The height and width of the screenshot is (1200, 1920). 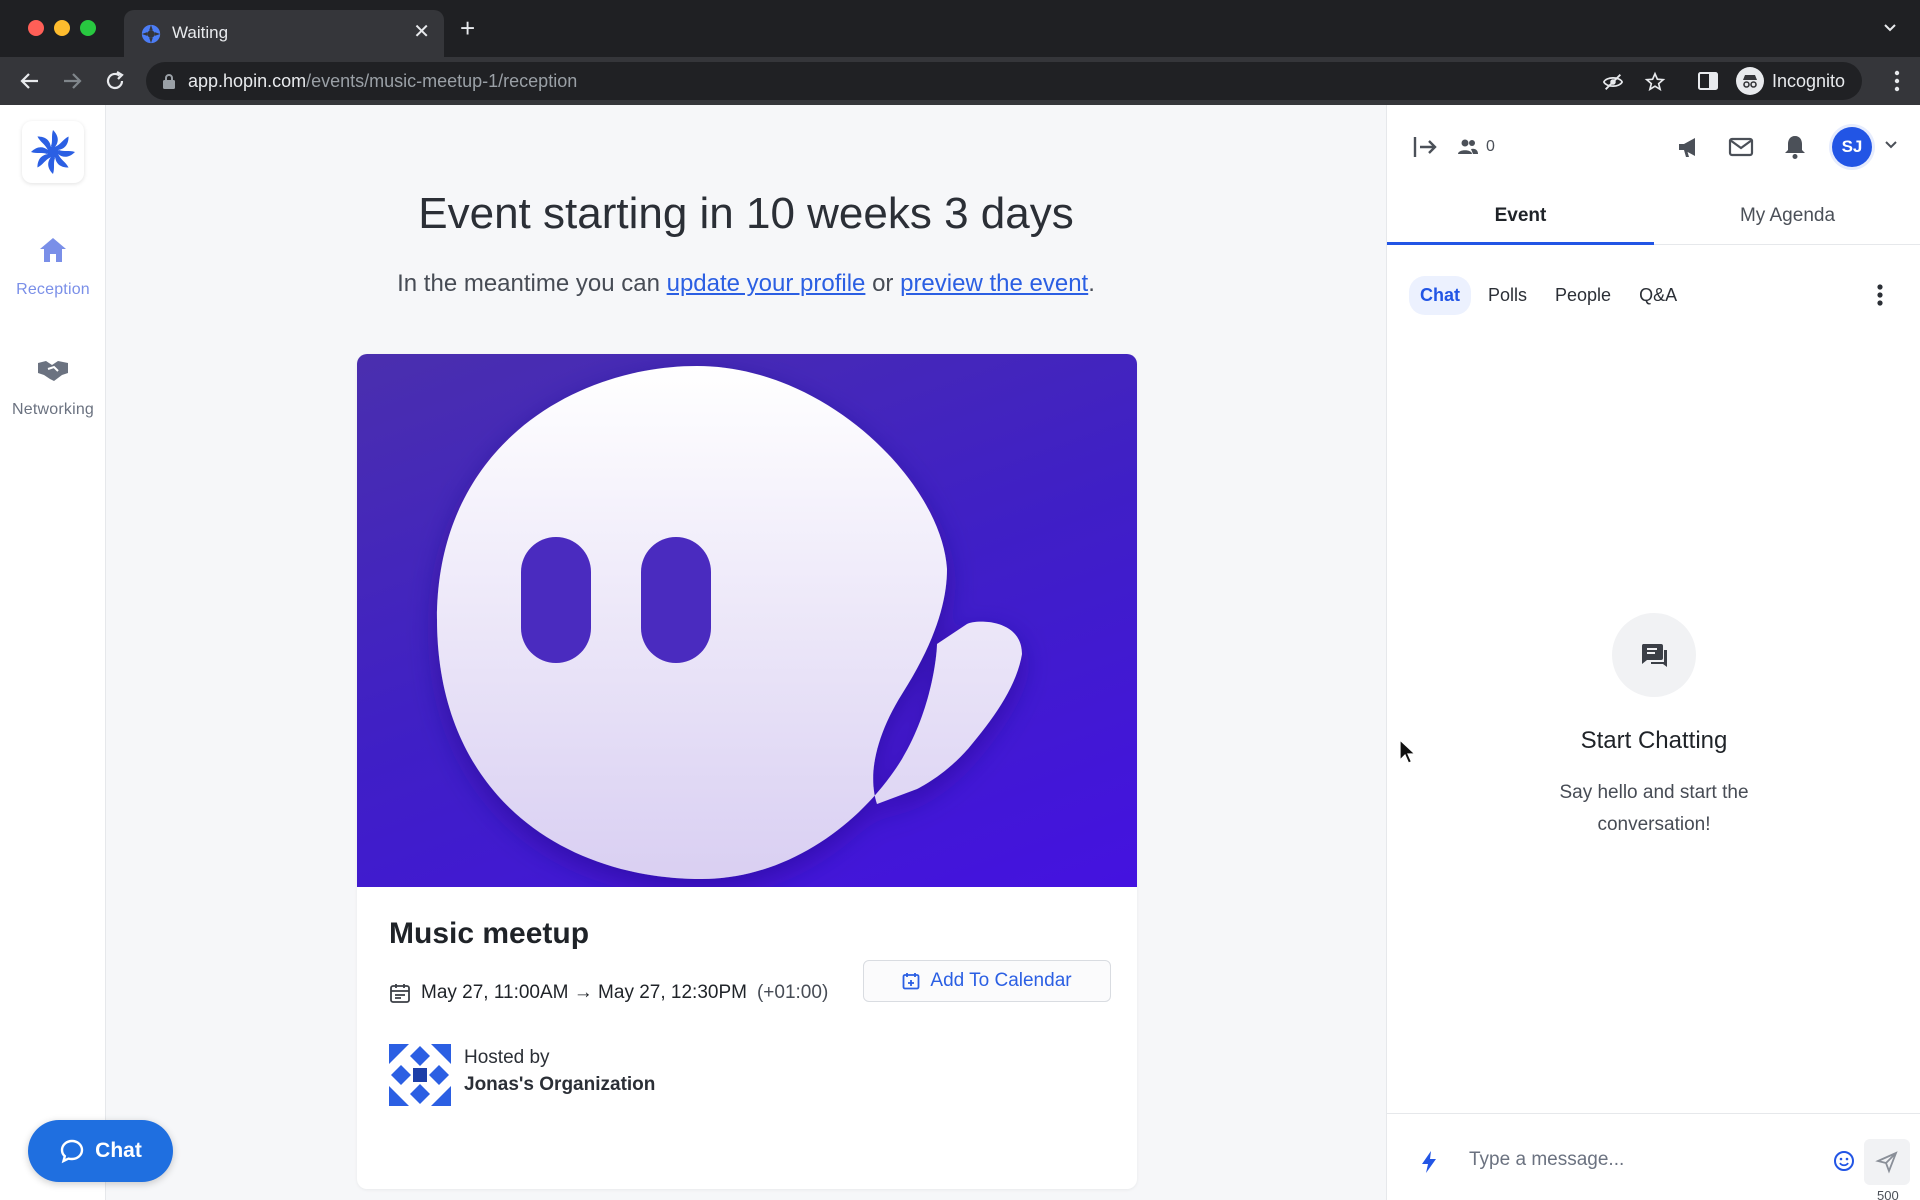 I want to click on lightning-bolt-icon, so click(x=1429, y=1162).